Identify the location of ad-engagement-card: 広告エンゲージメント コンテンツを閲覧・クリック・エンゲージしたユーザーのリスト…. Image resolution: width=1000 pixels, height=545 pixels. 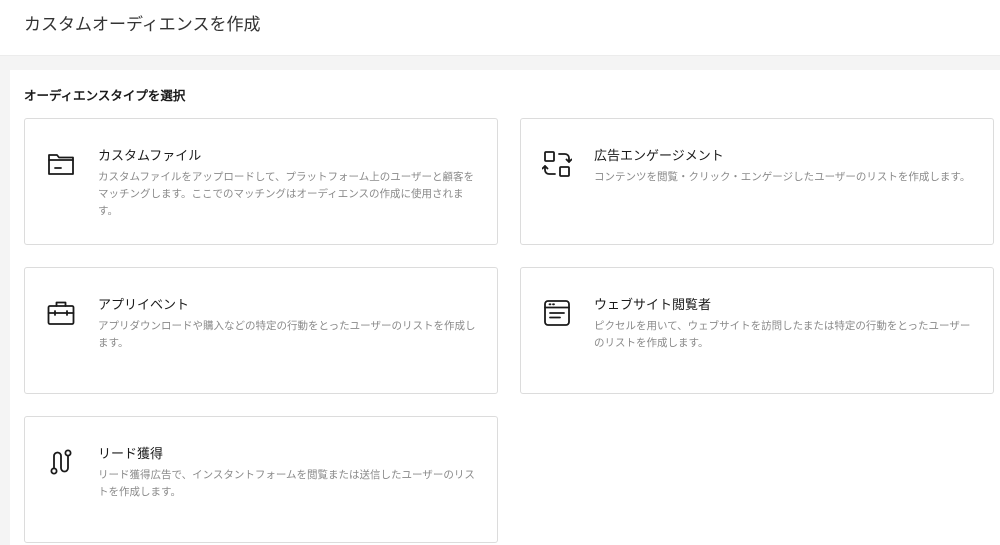
(757, 181).